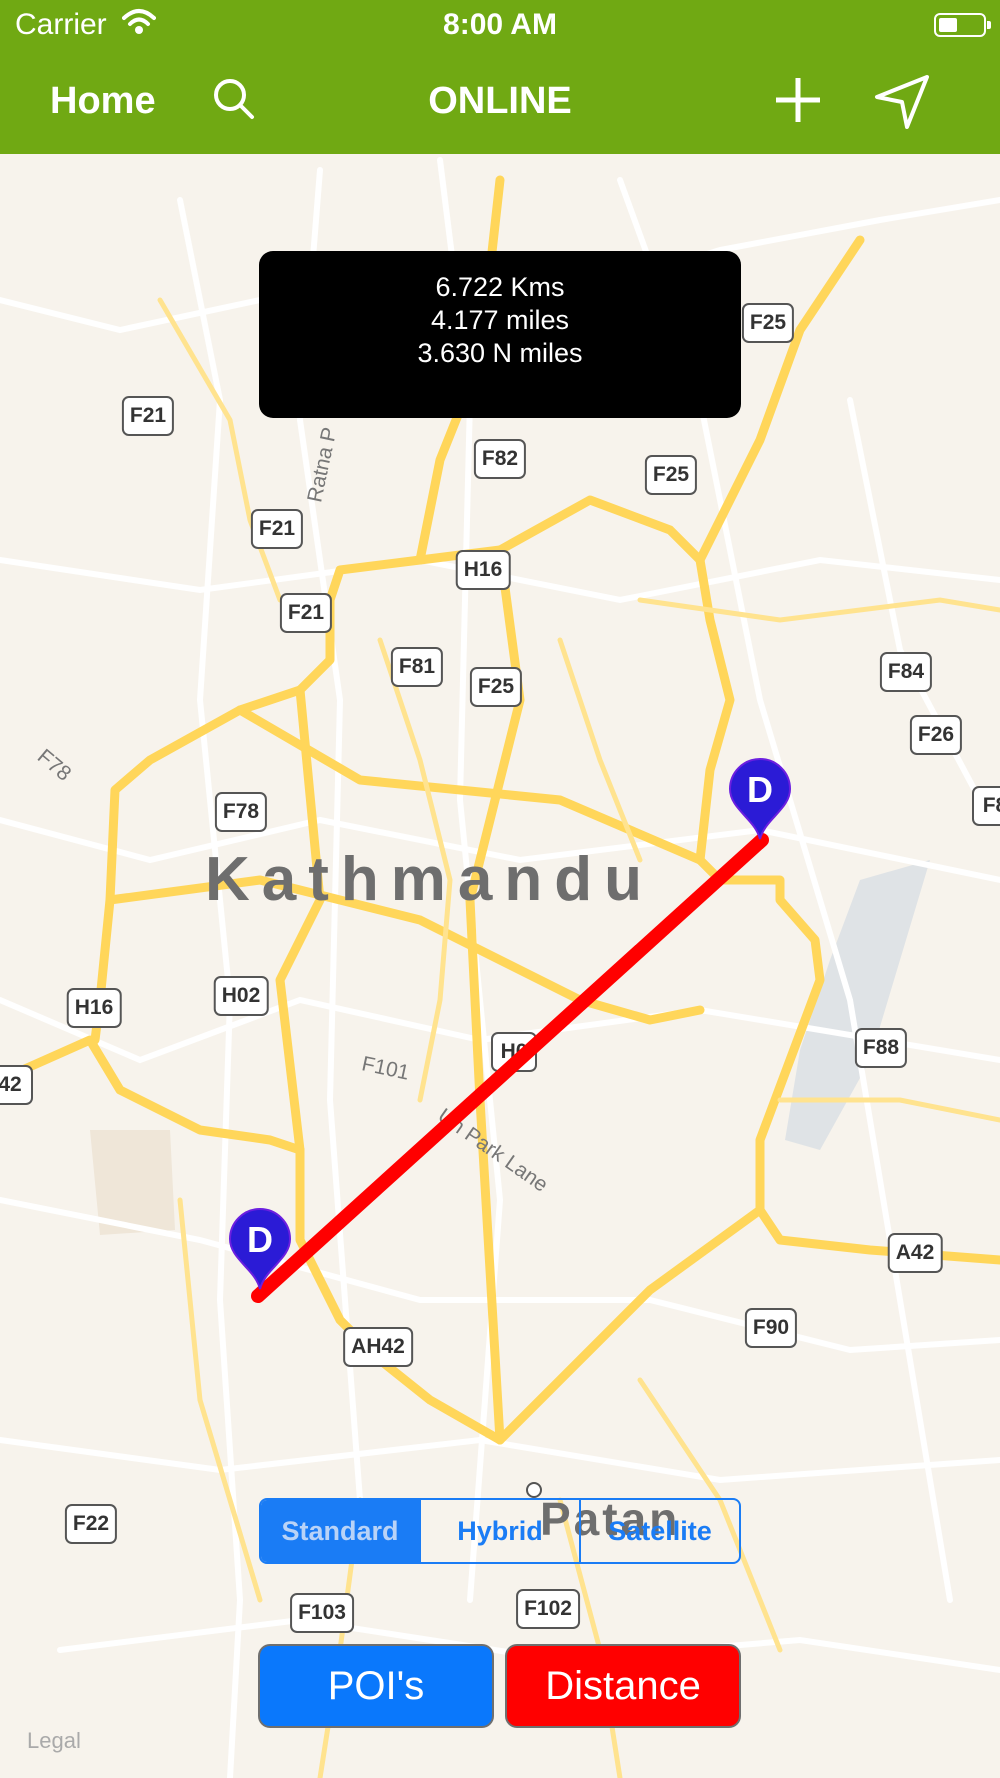  What do you see at coordinates (54, 1741) in the screenshot?
I see `legal-link: Legal` at bounding box center [54, 1741].